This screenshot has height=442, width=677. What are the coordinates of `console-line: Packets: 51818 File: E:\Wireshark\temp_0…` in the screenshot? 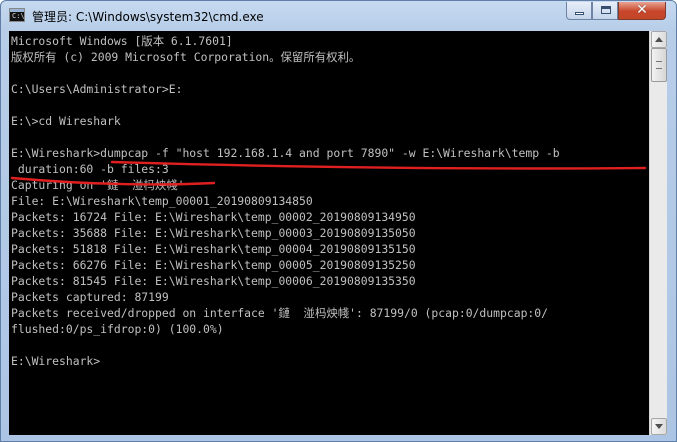 It's located at (213, 249).